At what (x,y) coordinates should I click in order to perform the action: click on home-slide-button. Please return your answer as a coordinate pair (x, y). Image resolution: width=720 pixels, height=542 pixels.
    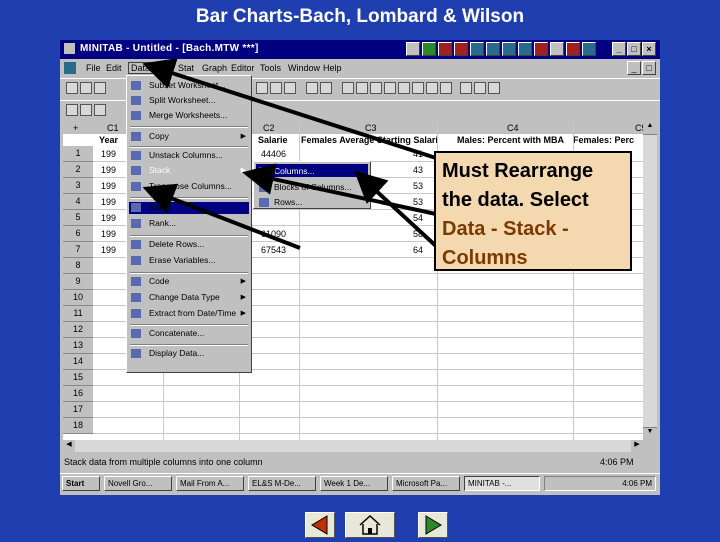
    Looking at the image, I should click on (370, 525).